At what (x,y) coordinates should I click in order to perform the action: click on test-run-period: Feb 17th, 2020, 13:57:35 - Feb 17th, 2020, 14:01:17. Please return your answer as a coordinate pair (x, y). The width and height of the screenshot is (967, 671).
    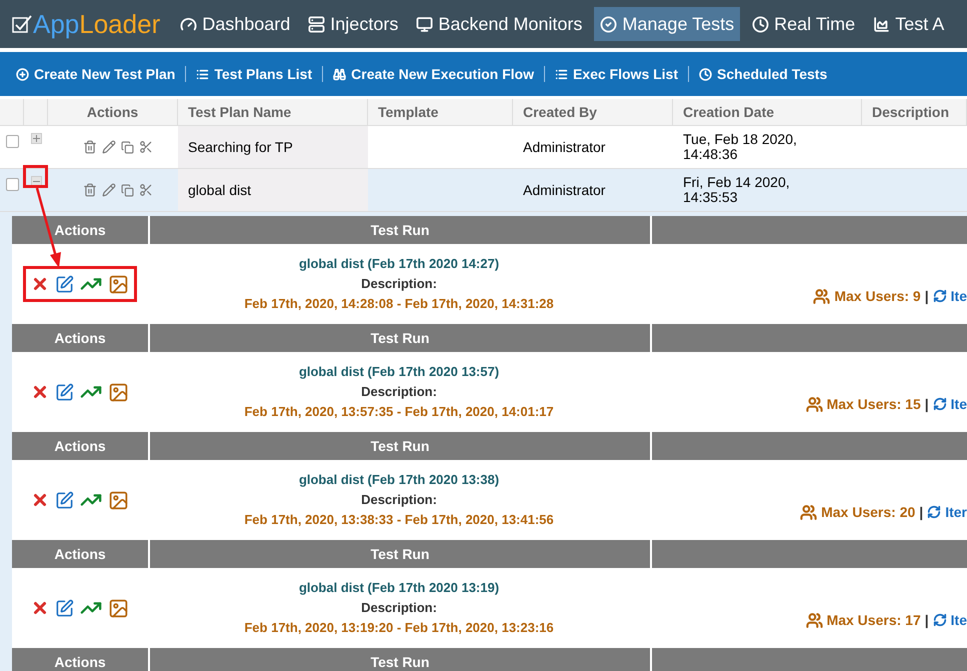
    Looking at the image, I should click on (399, 412).